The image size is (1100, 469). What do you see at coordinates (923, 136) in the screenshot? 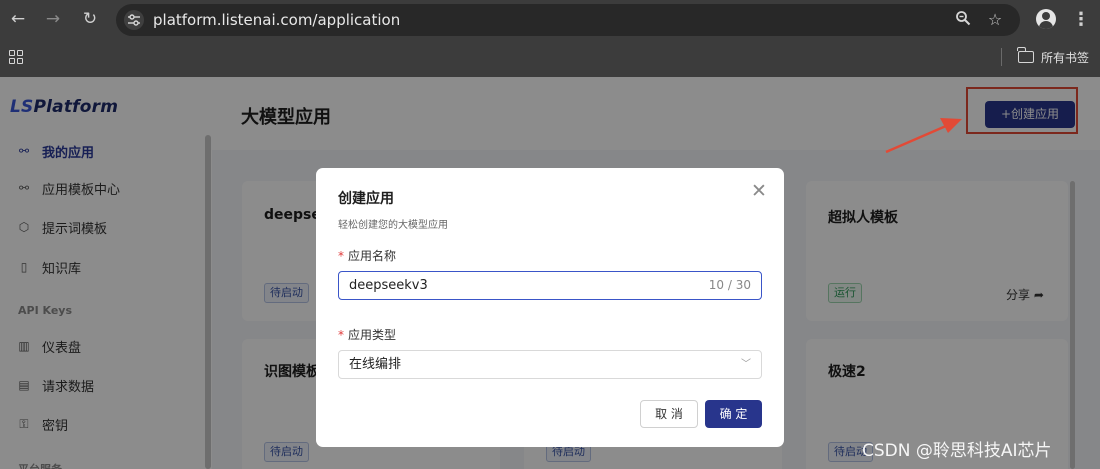
I see `annotation-arrow` at bounding box center [923, 136].